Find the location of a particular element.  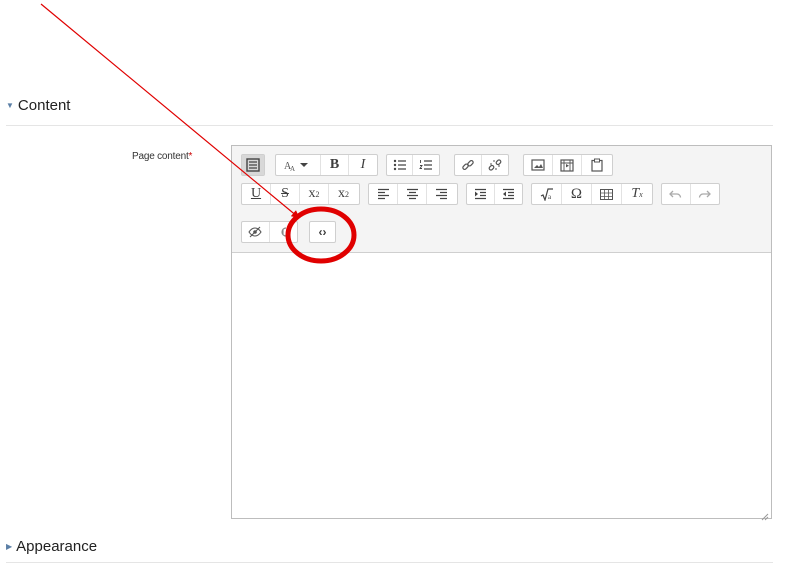

clear-formatting-base: T is located at coordinates (635, 193).